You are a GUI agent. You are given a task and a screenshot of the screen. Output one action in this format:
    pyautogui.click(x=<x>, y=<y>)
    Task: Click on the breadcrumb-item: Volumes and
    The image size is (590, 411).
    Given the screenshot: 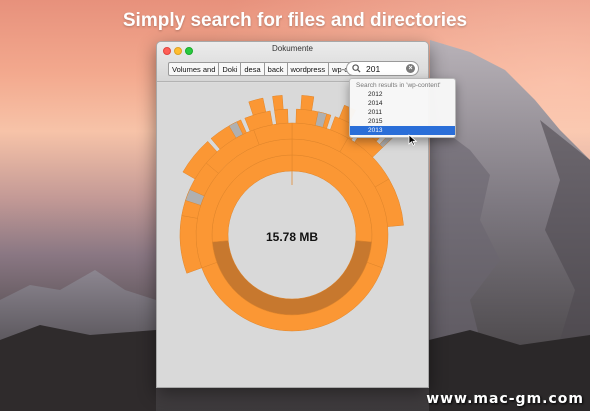 What is the action you would take?
    pyautogui.click(x=194, y=69)
    